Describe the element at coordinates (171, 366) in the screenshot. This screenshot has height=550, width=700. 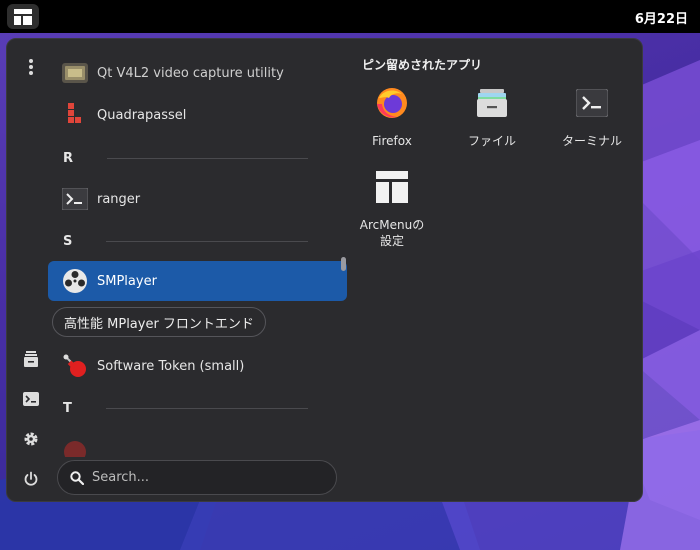
I see `app-label: Software Token (small)` at that location.